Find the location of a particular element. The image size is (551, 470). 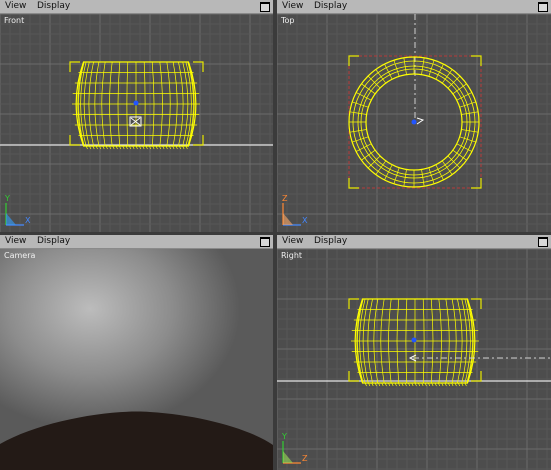

right-display-menu: Display is located at coordinates (330, 241).